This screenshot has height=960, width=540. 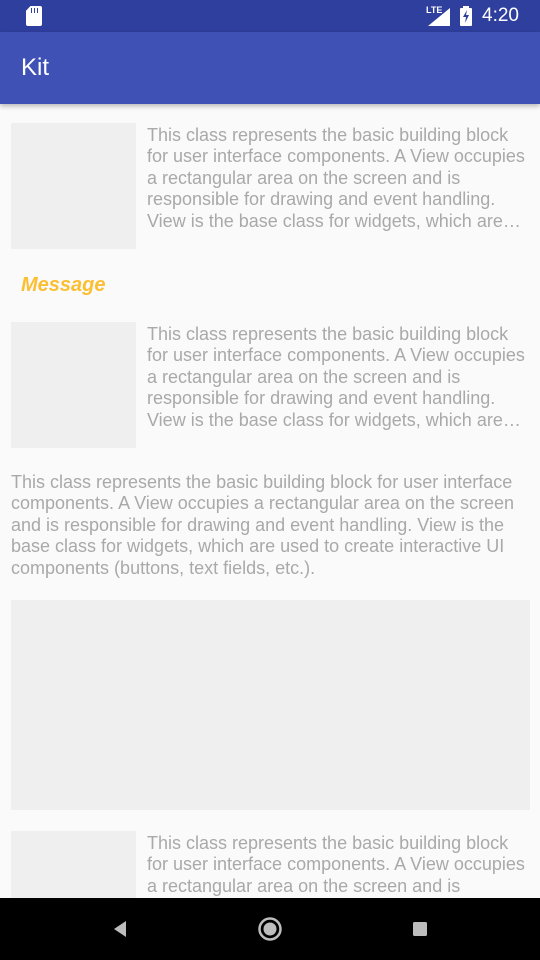 I want to click on app-bar: Kit, so click(x=270, y=68).